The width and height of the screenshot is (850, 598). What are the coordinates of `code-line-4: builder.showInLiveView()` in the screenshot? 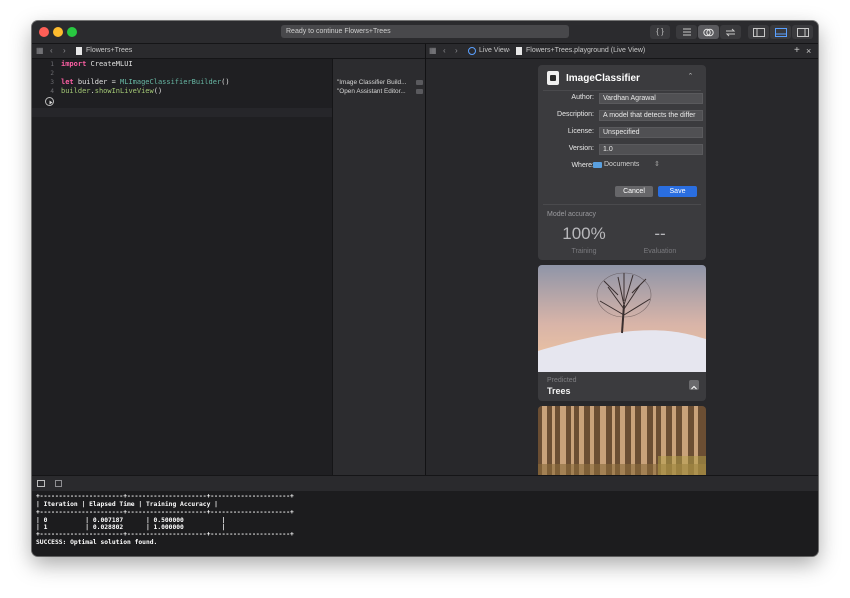 It's located at (111, 91).